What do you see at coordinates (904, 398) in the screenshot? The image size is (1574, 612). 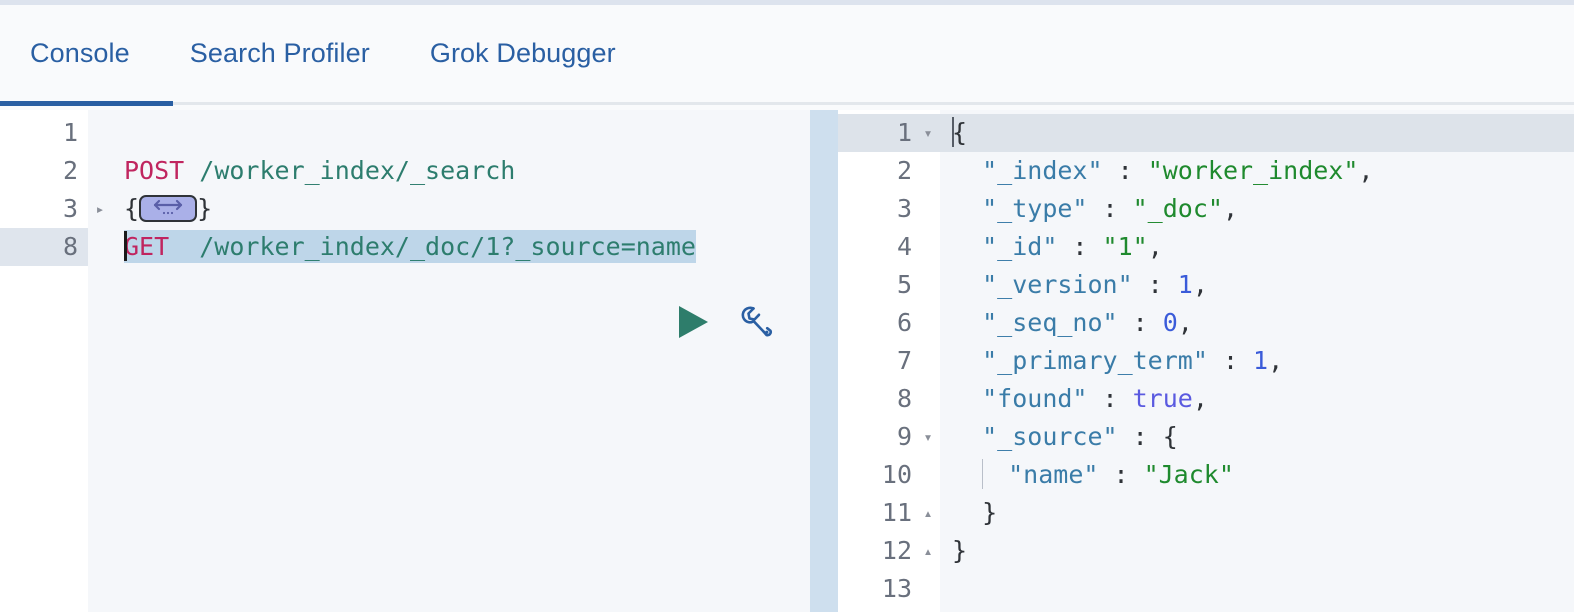 I see `line-number: 8` at bounding box center [904, 398].